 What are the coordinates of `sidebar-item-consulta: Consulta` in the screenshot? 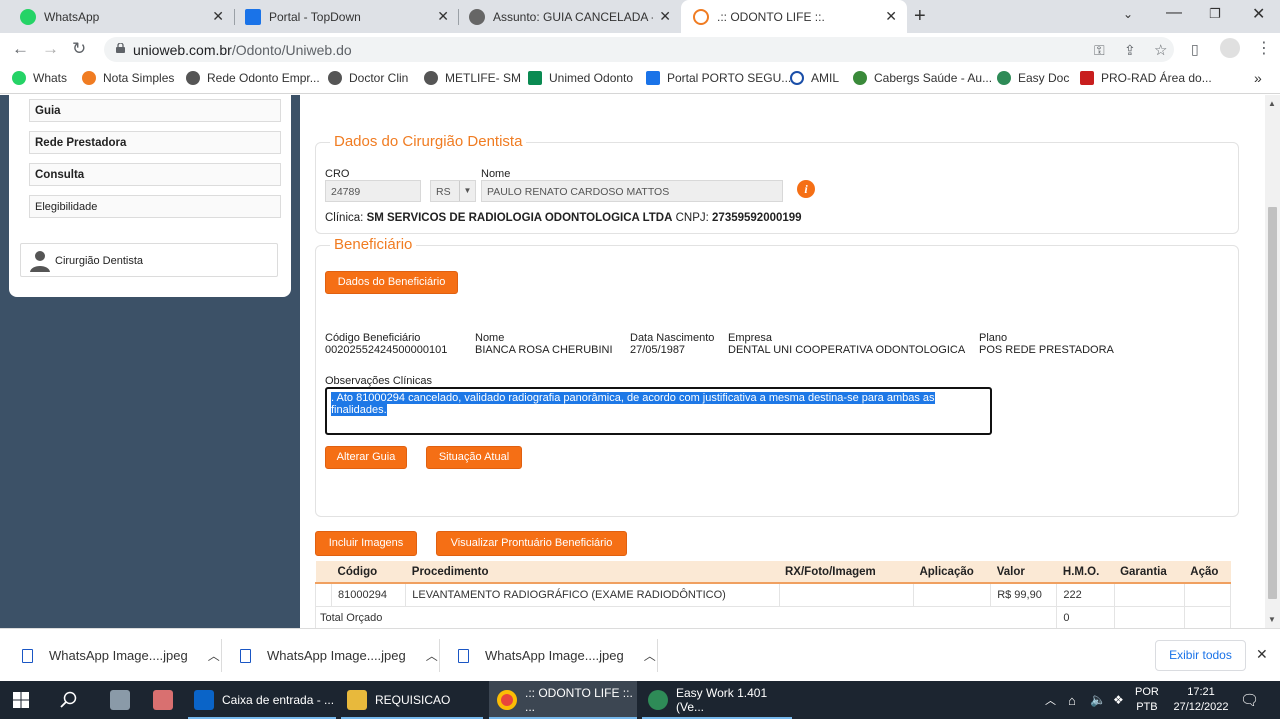 It's located at (155, 174).